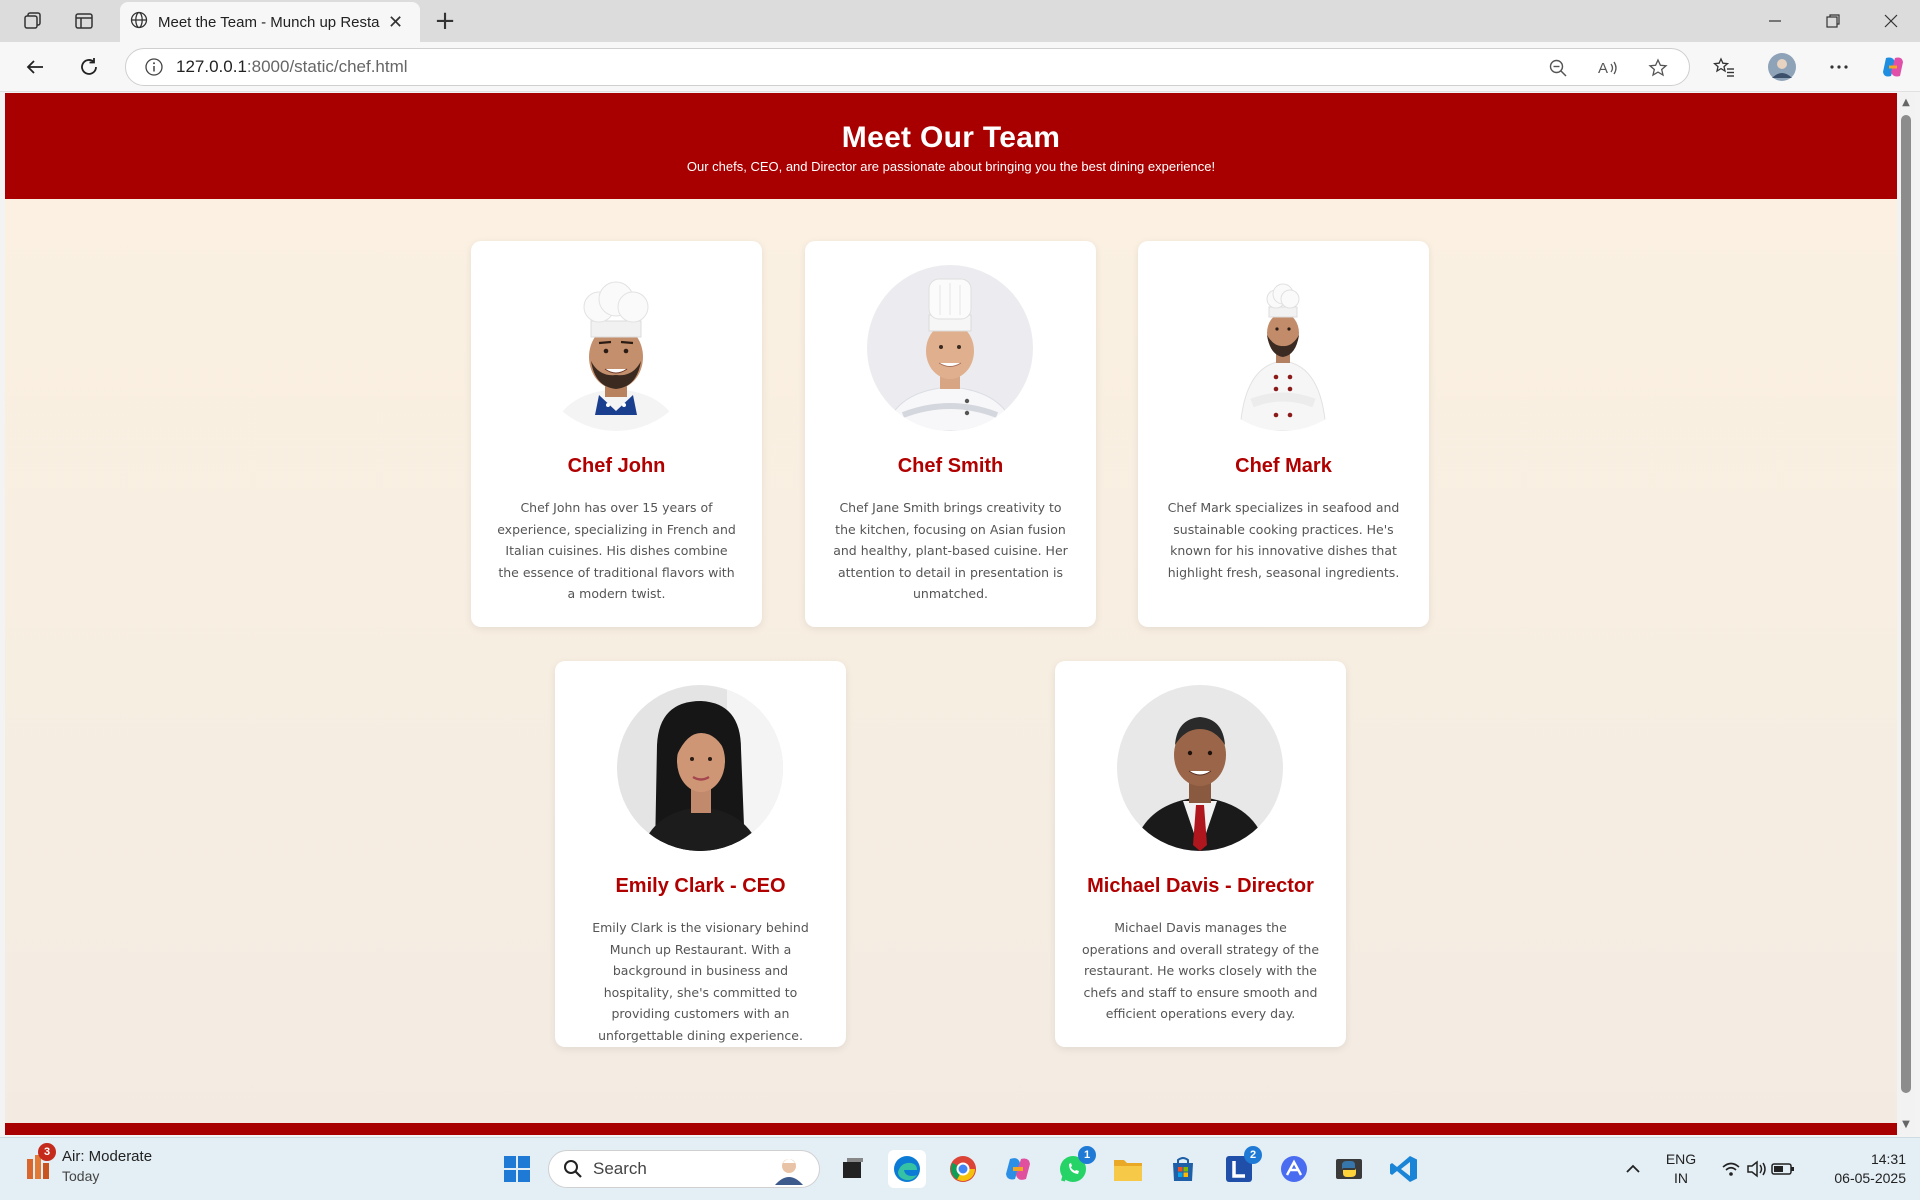  I want to click on browser-tabbar: Meet the Team - Munch up Restaurant ✕ +, so click(960, 21).